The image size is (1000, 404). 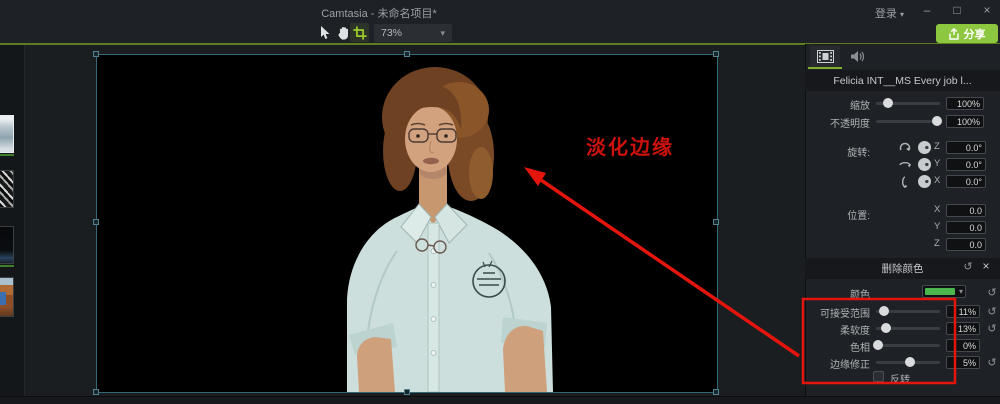 I want to click on rotate-y-icon, so click(x=905, y=164).